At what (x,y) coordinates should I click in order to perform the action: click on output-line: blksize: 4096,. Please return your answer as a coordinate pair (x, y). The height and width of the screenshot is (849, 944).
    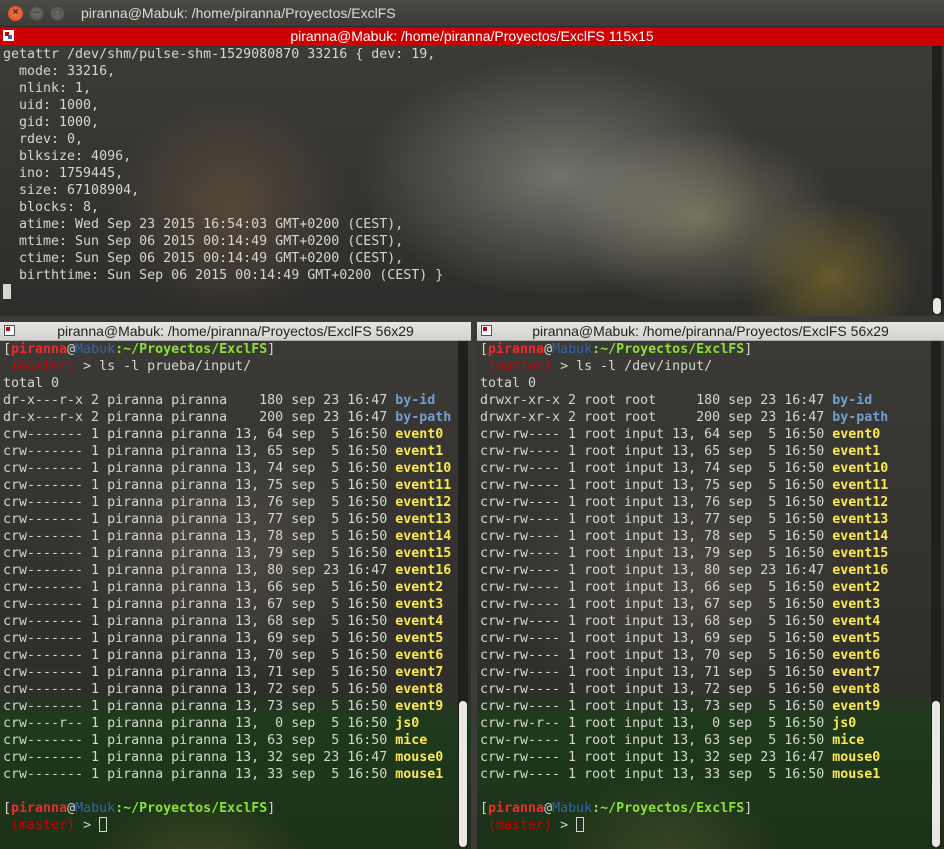
    Looking at the image, I should click on (67, 156).